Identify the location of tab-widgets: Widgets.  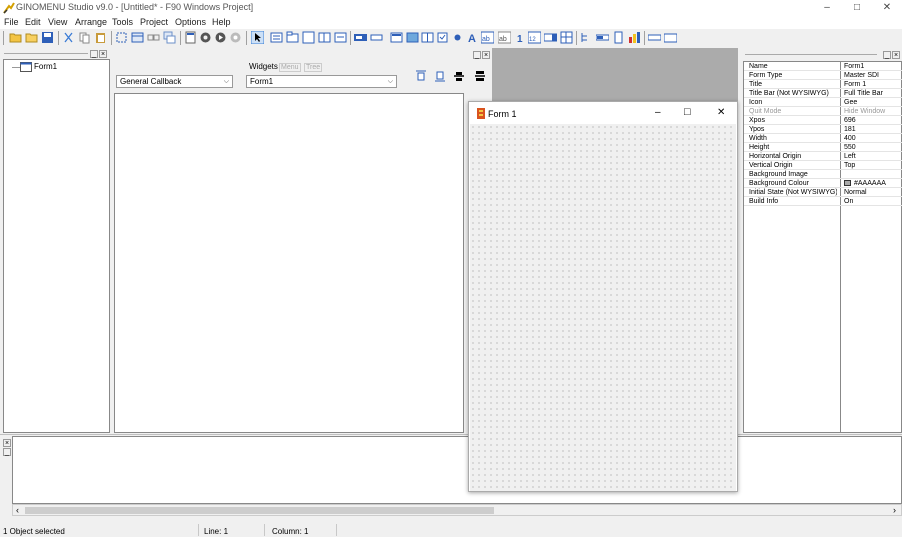
(263, 66).